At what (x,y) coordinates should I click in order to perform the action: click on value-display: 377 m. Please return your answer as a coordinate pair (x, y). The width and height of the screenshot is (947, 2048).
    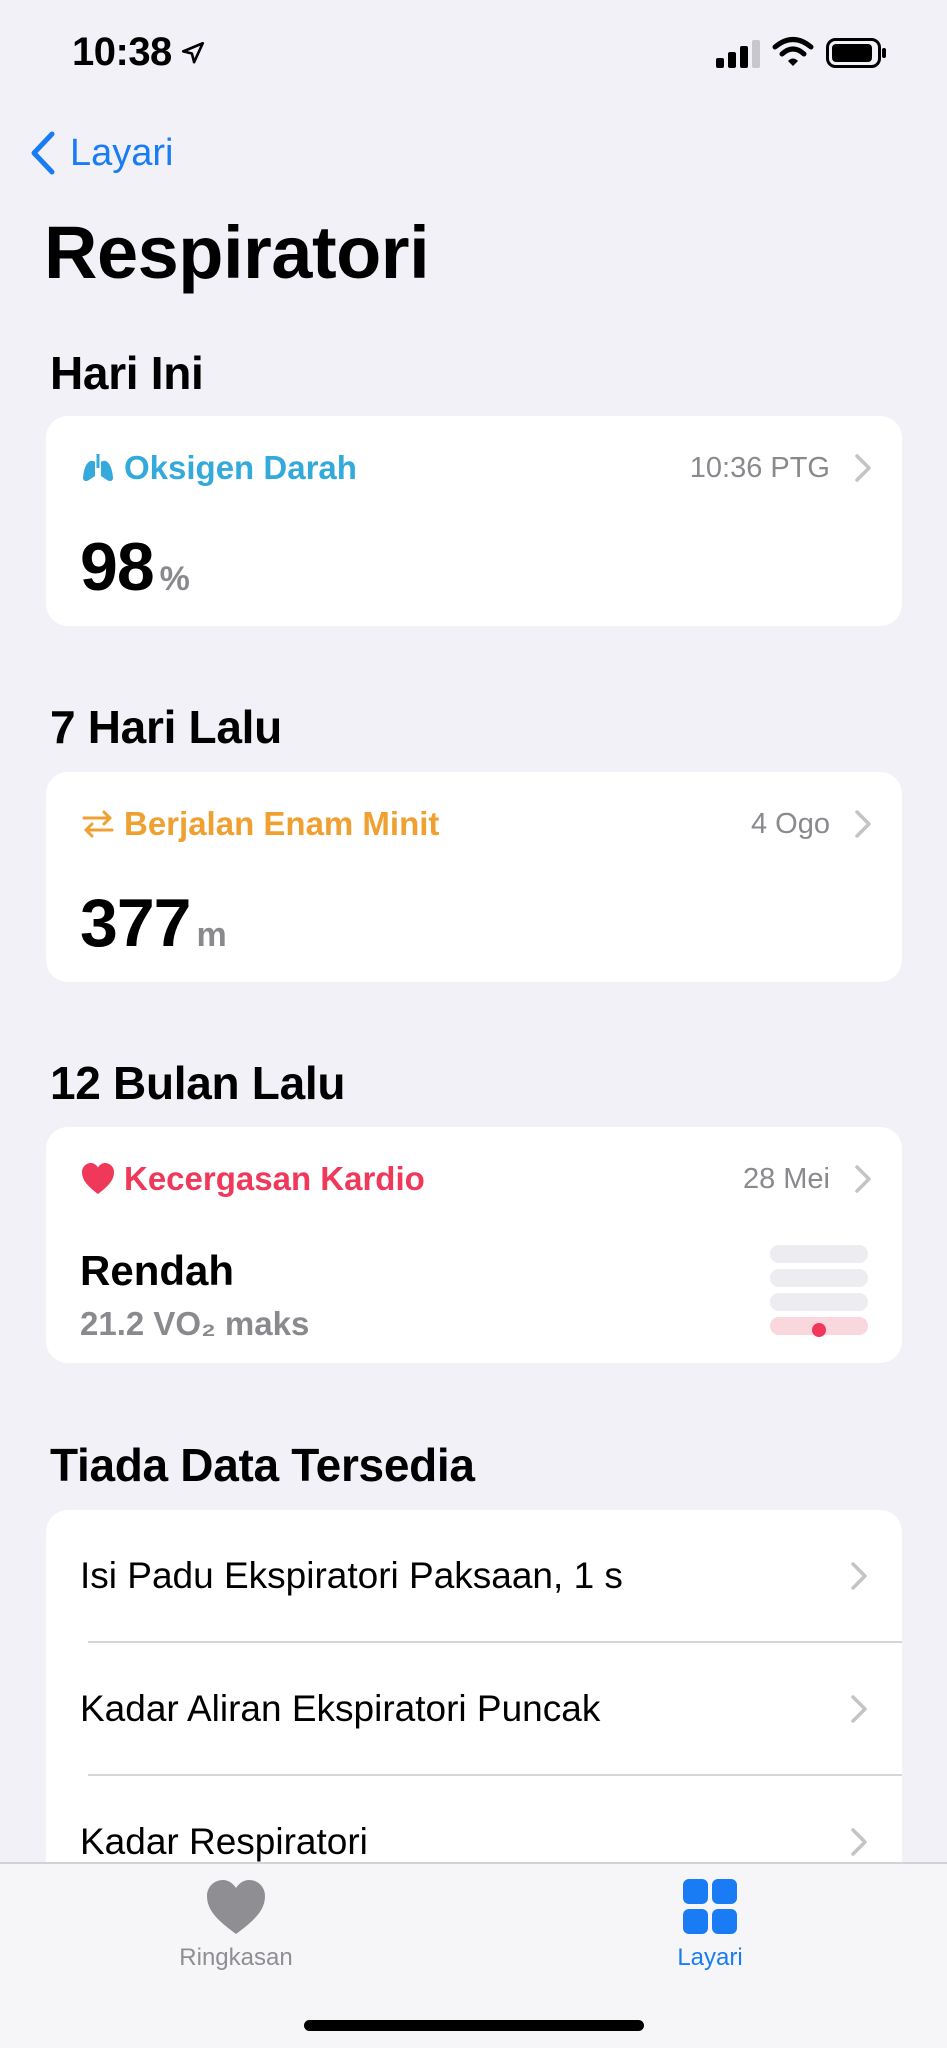
    Looking at the image, I should click on (153, 923).